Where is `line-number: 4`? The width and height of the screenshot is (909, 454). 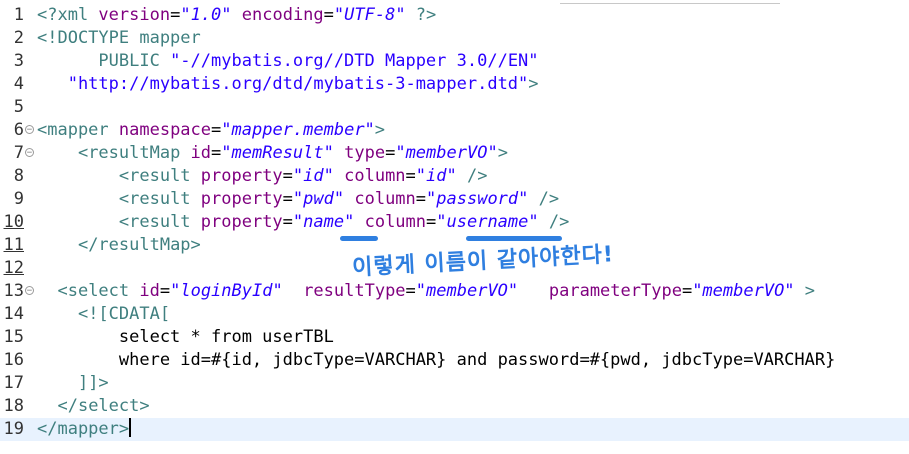 line-number: 4 is located at coordinates (18, 84).